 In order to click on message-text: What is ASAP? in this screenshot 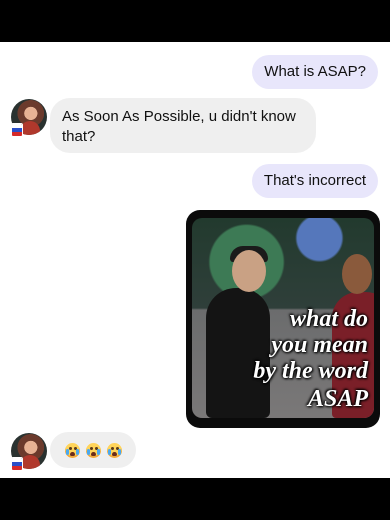, I will do `click(315, 71)`.